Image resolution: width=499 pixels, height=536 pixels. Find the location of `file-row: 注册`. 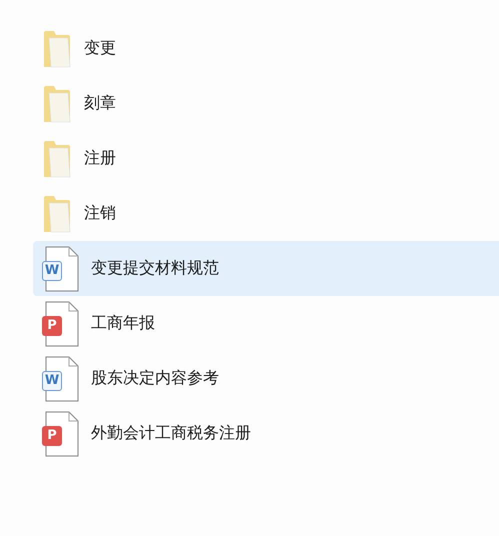

file-row: 注册 is located at coordinates (266, 158).